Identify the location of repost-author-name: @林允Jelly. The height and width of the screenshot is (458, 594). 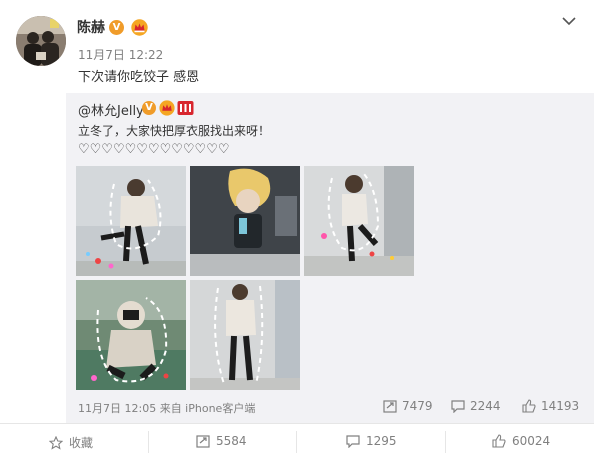
(111, 111).